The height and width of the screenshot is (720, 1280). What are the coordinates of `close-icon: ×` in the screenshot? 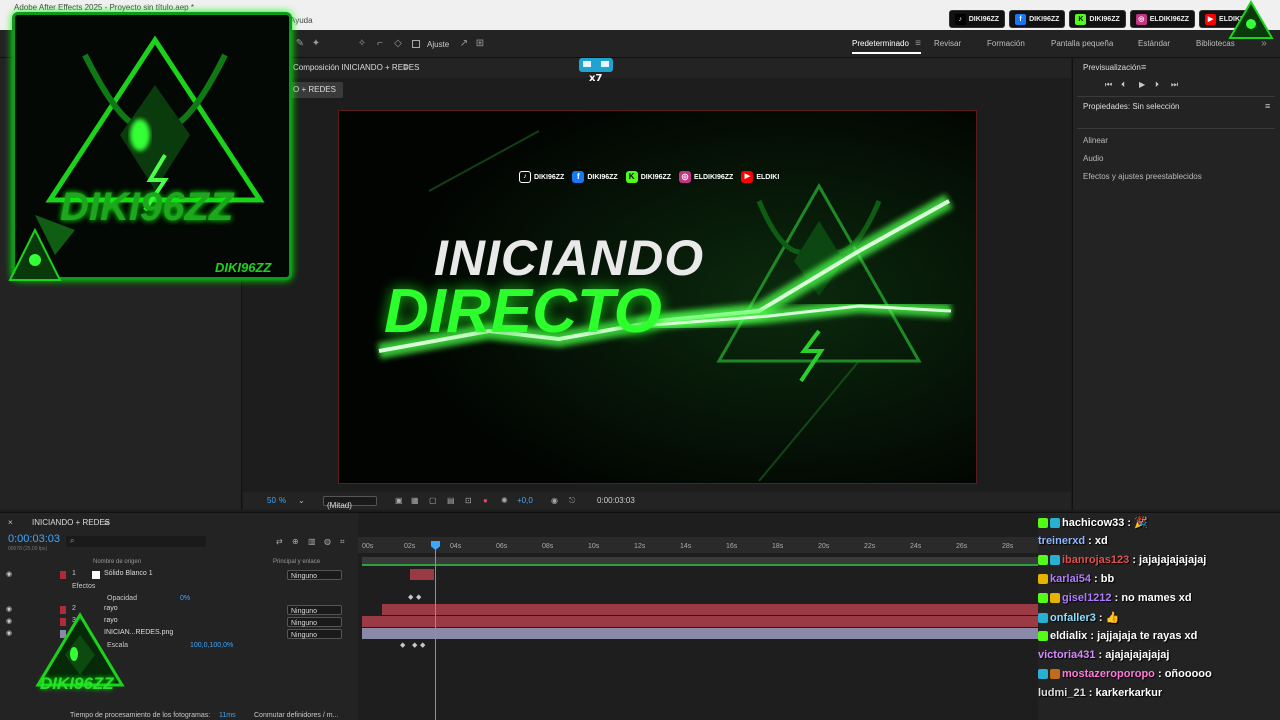 It's located at (10, 522).